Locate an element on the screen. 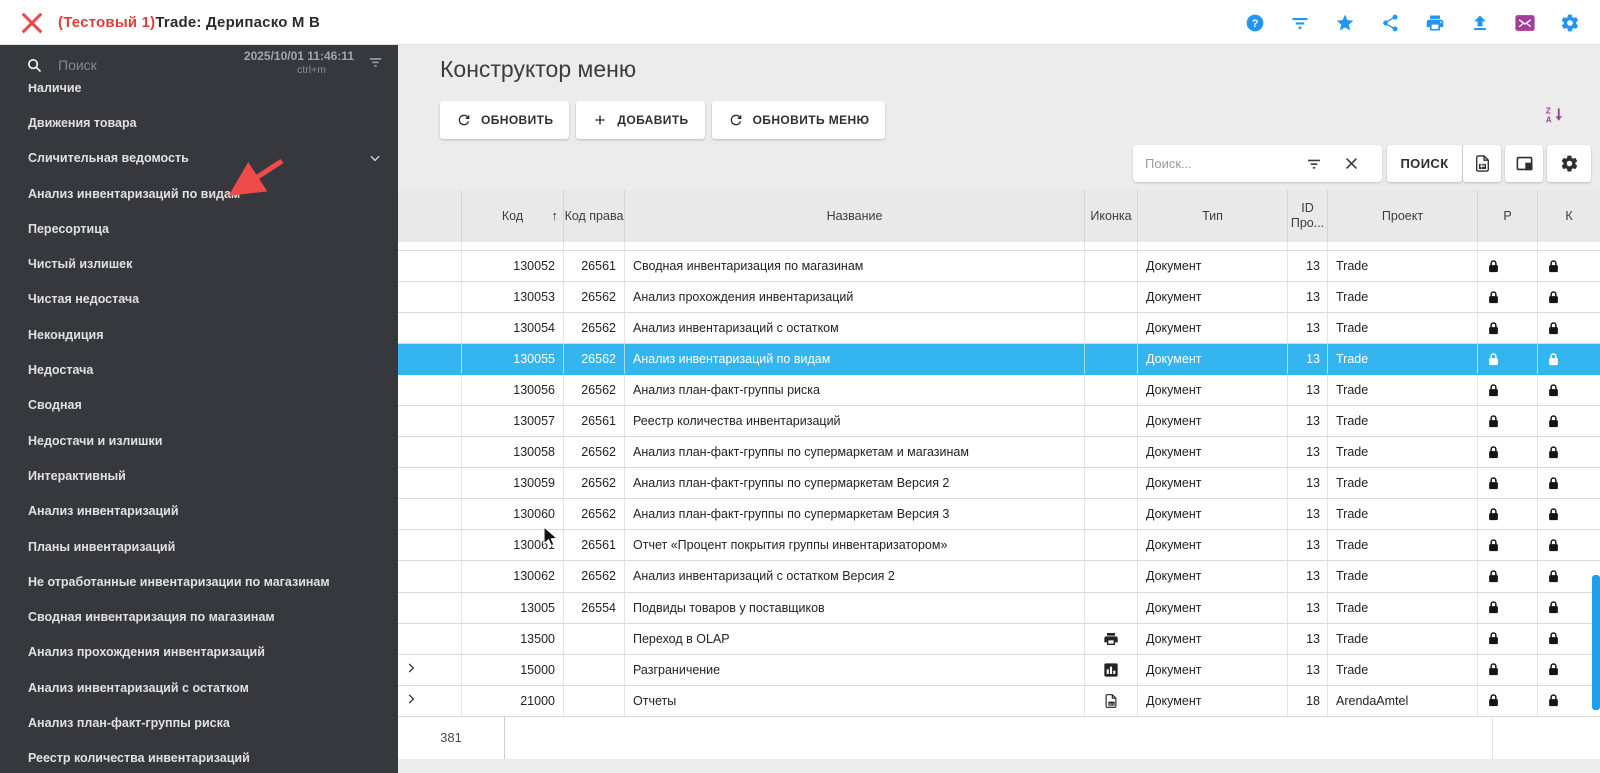  share-icon is located at coordinates (1390, 23).